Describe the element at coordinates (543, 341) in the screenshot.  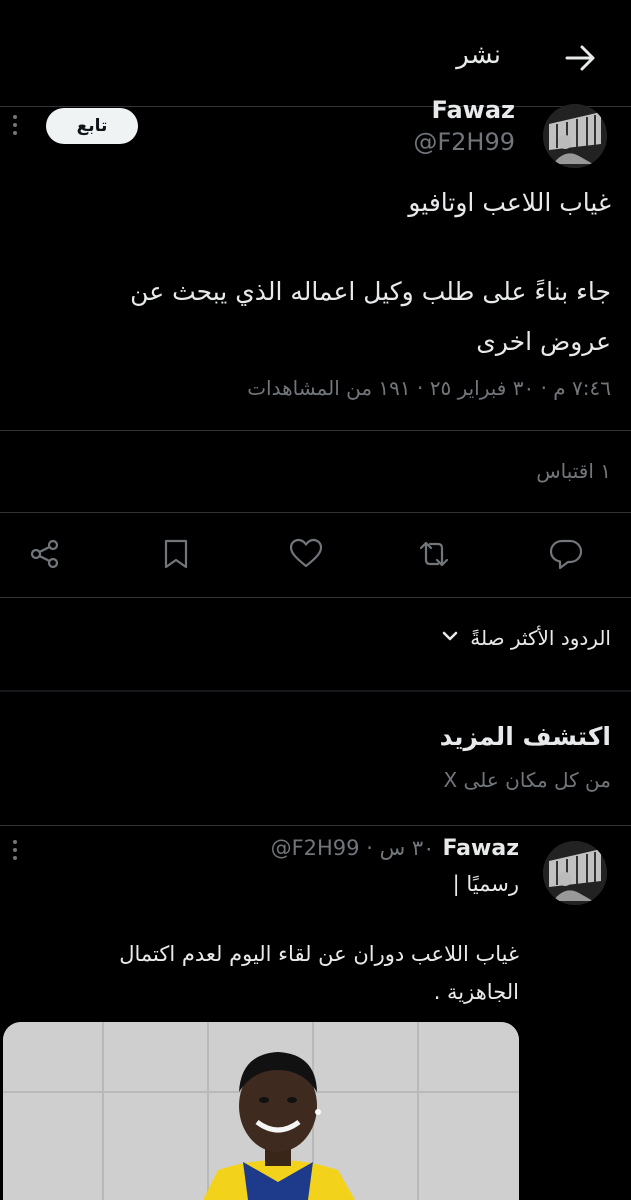
I see `tweet-text-line-3: عروض اخرى` at that location.